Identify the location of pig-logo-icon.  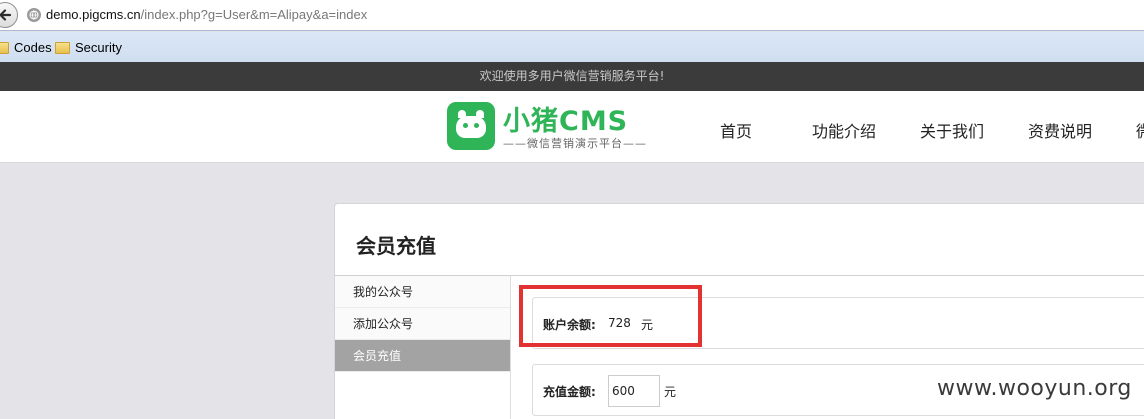
(471, 126).